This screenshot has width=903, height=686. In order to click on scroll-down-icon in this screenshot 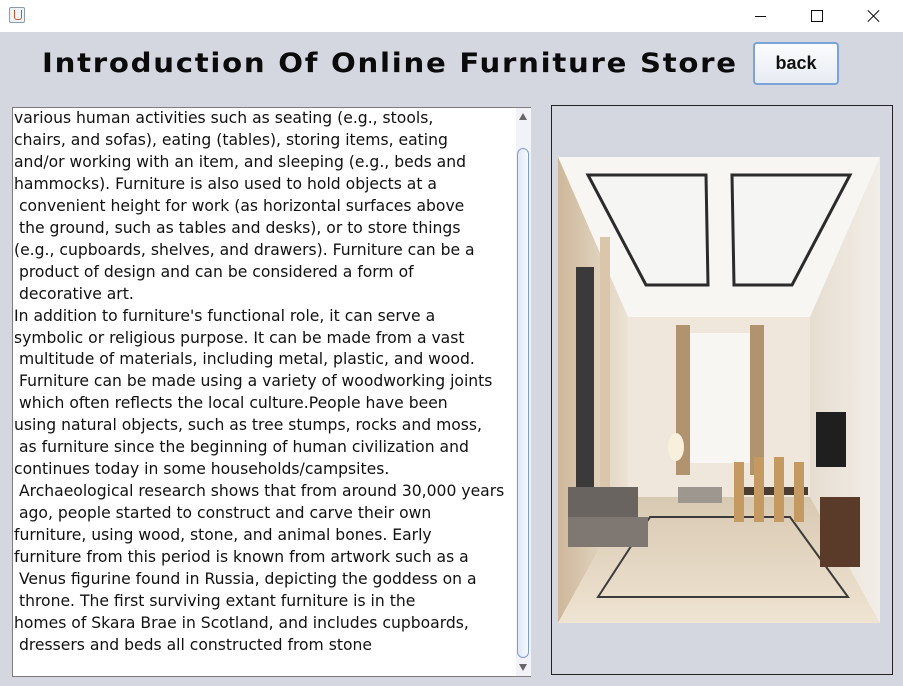, I will do `click(523, 667)`.